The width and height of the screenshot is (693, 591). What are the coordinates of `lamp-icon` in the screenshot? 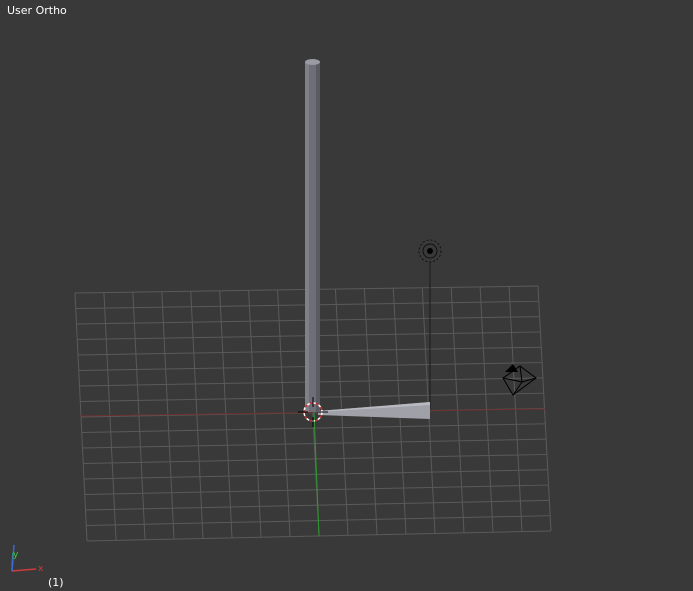 It's located at (430, 251).